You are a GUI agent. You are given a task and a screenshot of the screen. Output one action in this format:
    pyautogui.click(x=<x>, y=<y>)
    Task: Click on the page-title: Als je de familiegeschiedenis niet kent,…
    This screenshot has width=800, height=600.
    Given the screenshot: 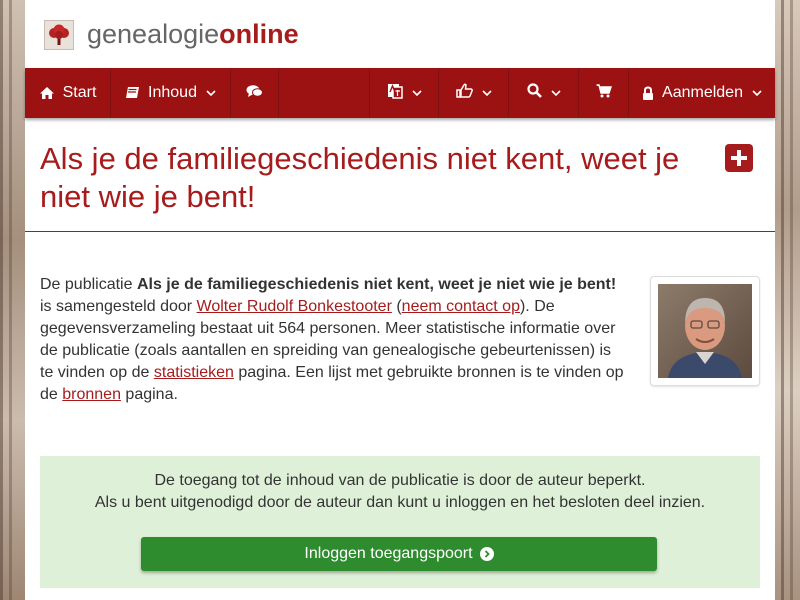 What is the action you would take?
    pyautogui.click(x=360, y=177)
    